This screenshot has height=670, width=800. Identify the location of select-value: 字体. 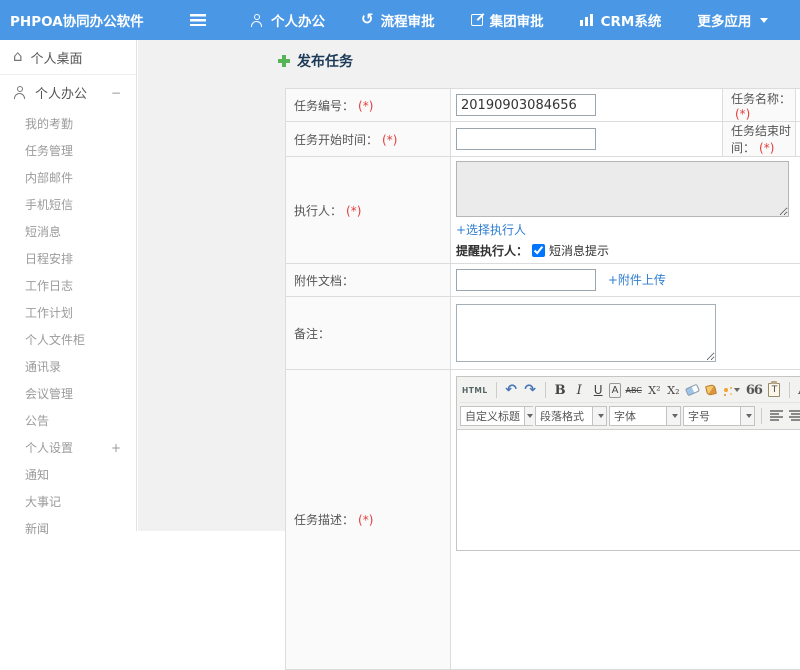
(638, 416).